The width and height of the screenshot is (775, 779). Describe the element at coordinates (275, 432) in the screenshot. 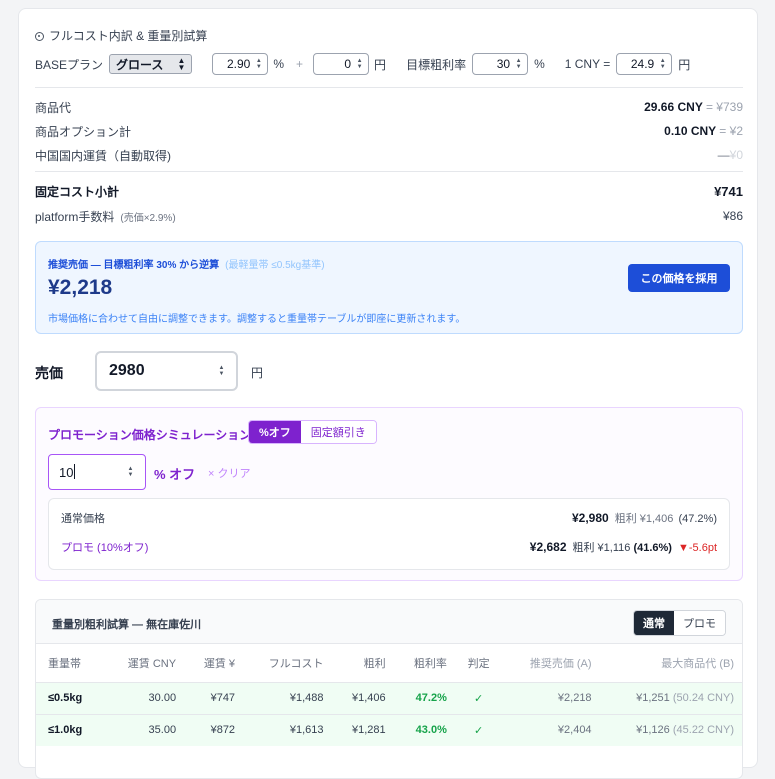

I see `mode-percent-off-button: %オフ` at that location.